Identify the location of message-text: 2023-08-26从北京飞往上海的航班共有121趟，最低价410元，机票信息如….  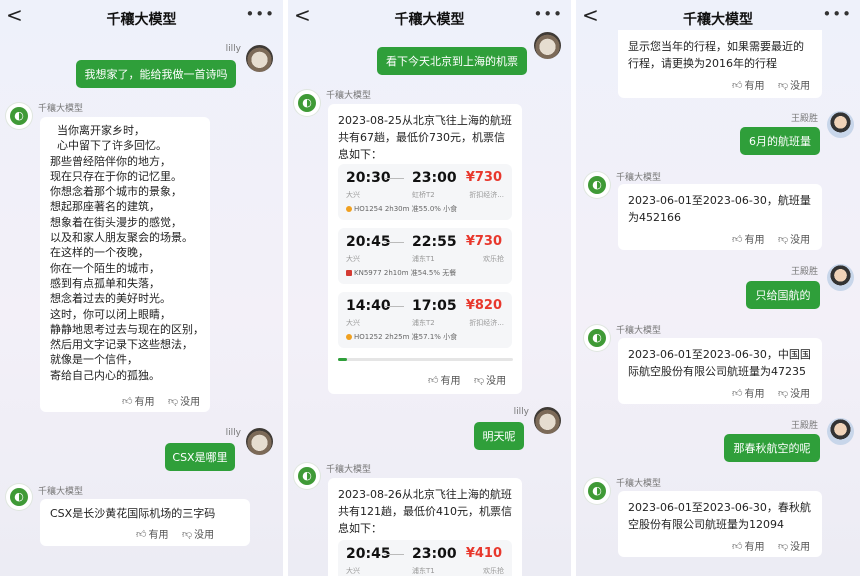
(425, 511).